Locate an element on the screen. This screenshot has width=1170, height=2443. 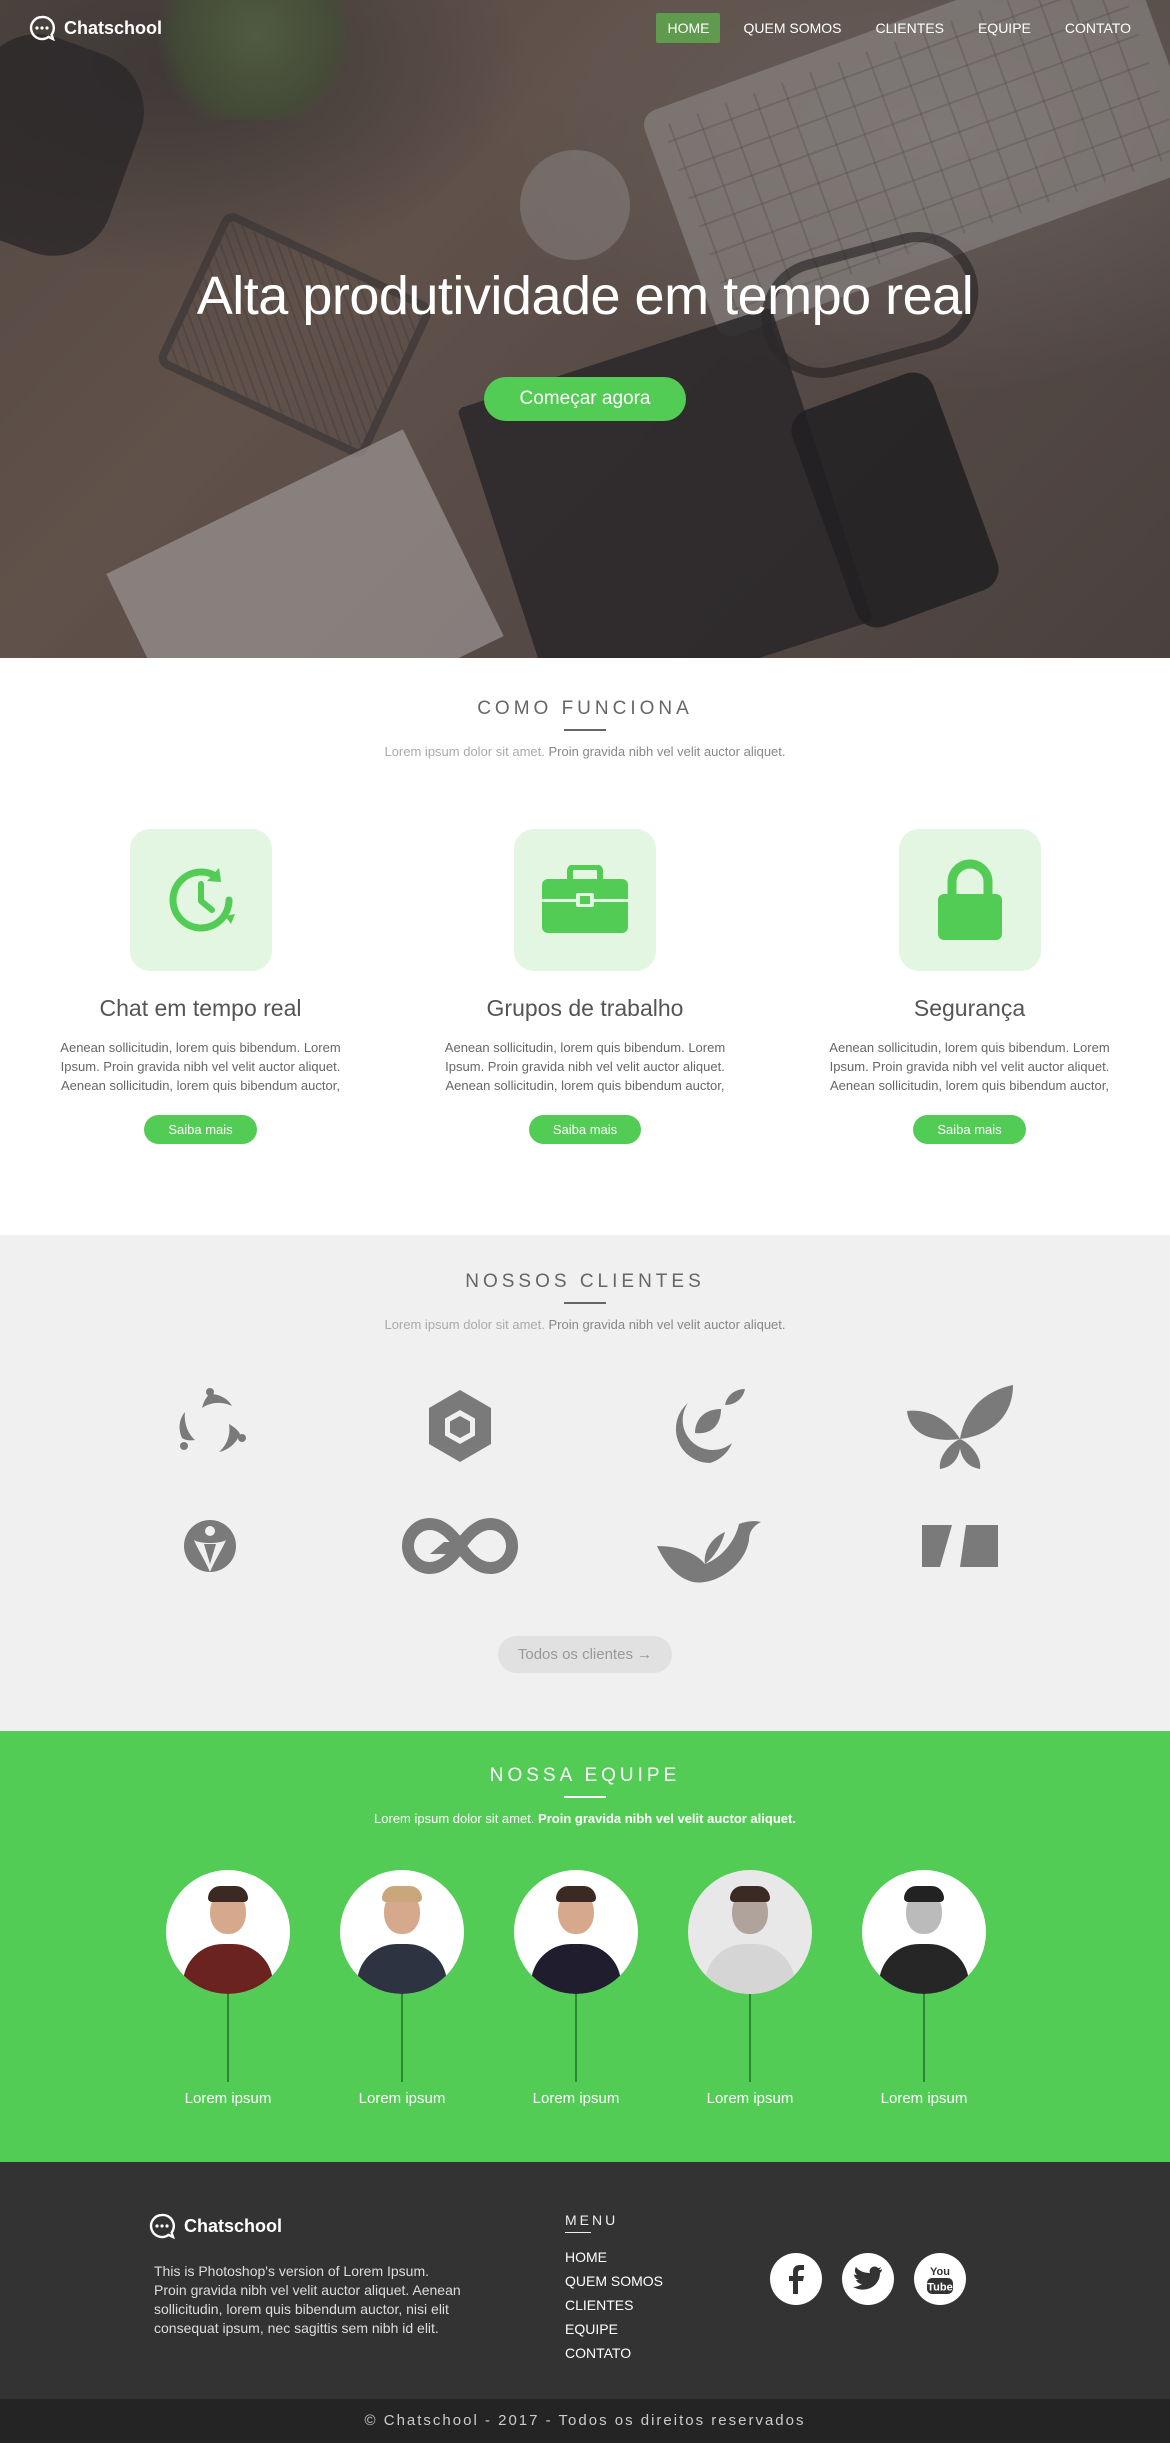
briefcase-icon is located at coordinates (585, 900).